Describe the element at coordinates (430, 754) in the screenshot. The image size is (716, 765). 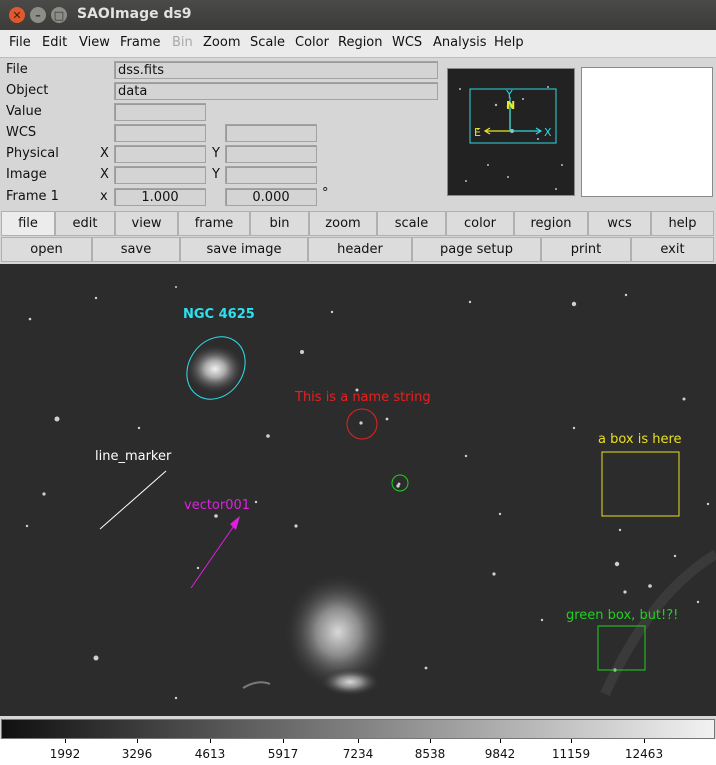
I see `colorbar-tick-label: 8538` at that location.